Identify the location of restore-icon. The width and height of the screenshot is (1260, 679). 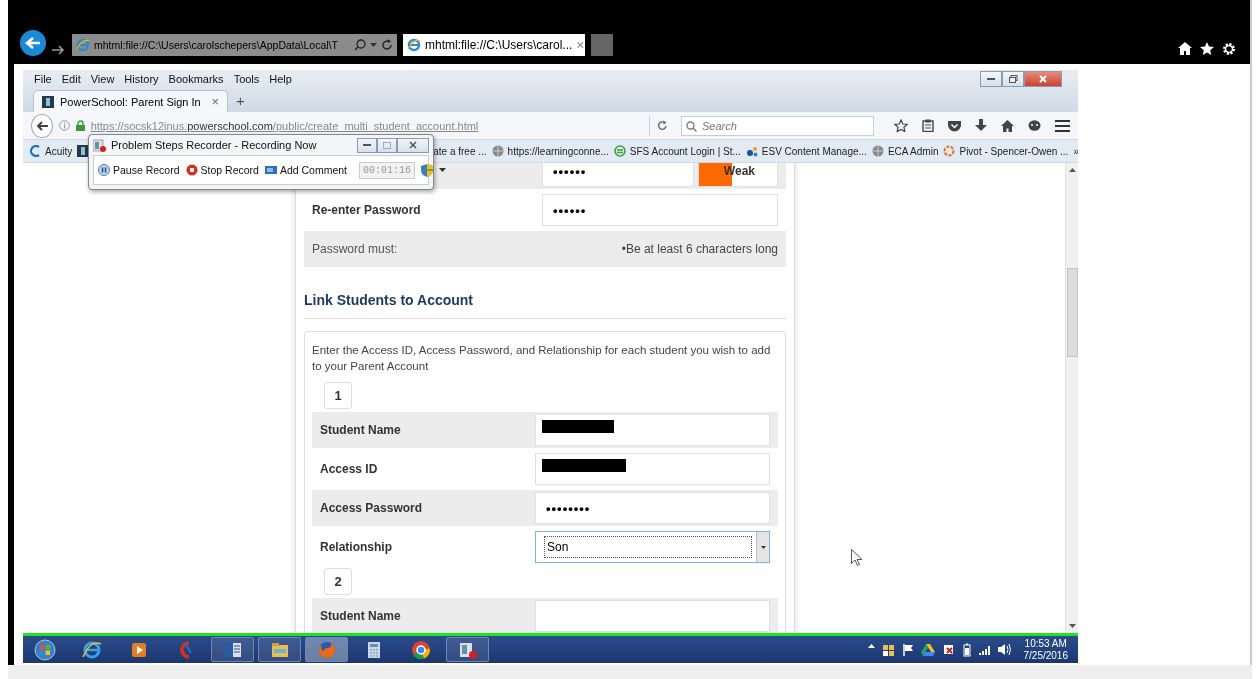
(1013, 79).